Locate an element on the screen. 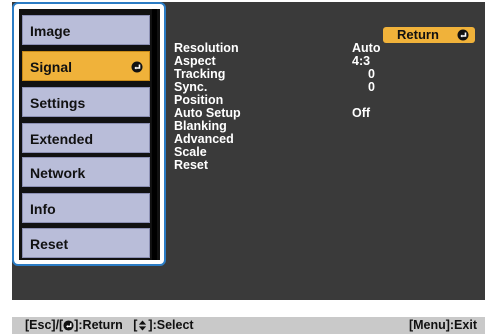 The image size is (490, 336). setting-tracking: Tracking 0 is located at coordinates (319, 74).